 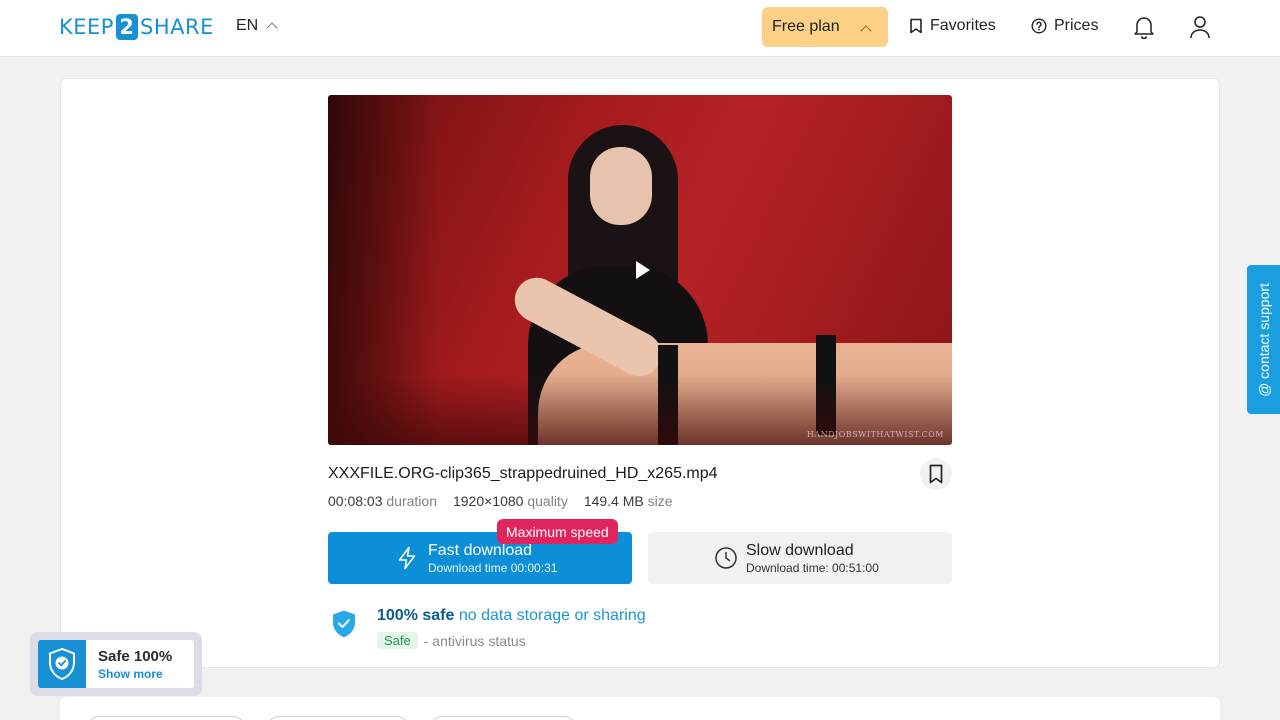 I want to click on fast-download-label: Fast download, so click(x=480, y=550).